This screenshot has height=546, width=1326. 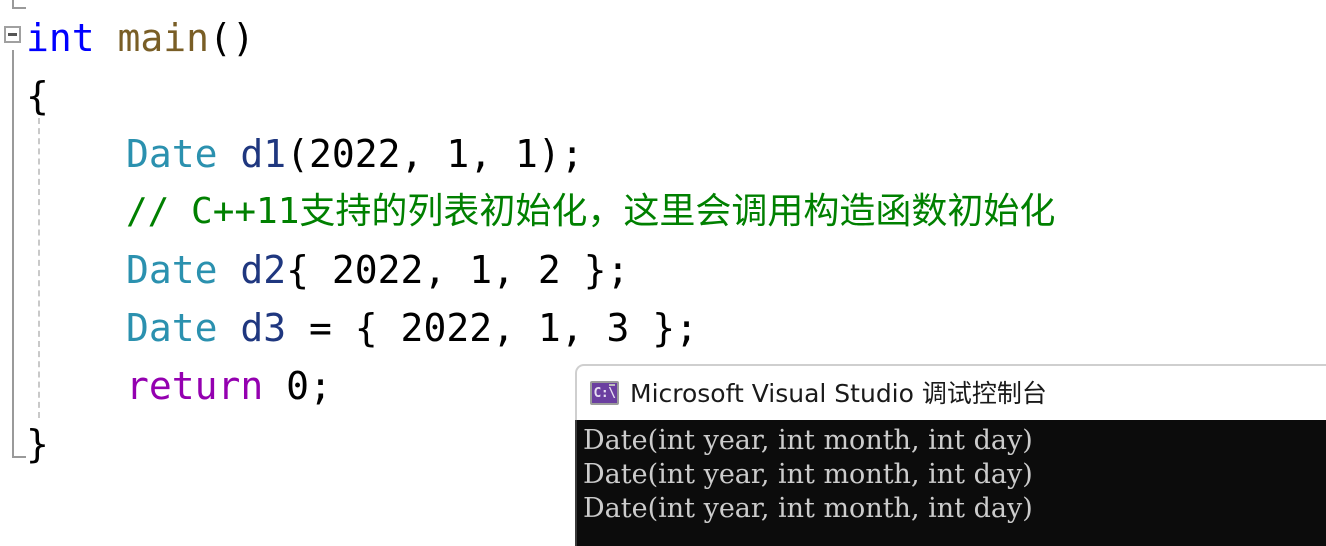 What do you see at coordinates (37, 444) in the screenshot?
I see `code-token: }` at bounding box center [37, 444].